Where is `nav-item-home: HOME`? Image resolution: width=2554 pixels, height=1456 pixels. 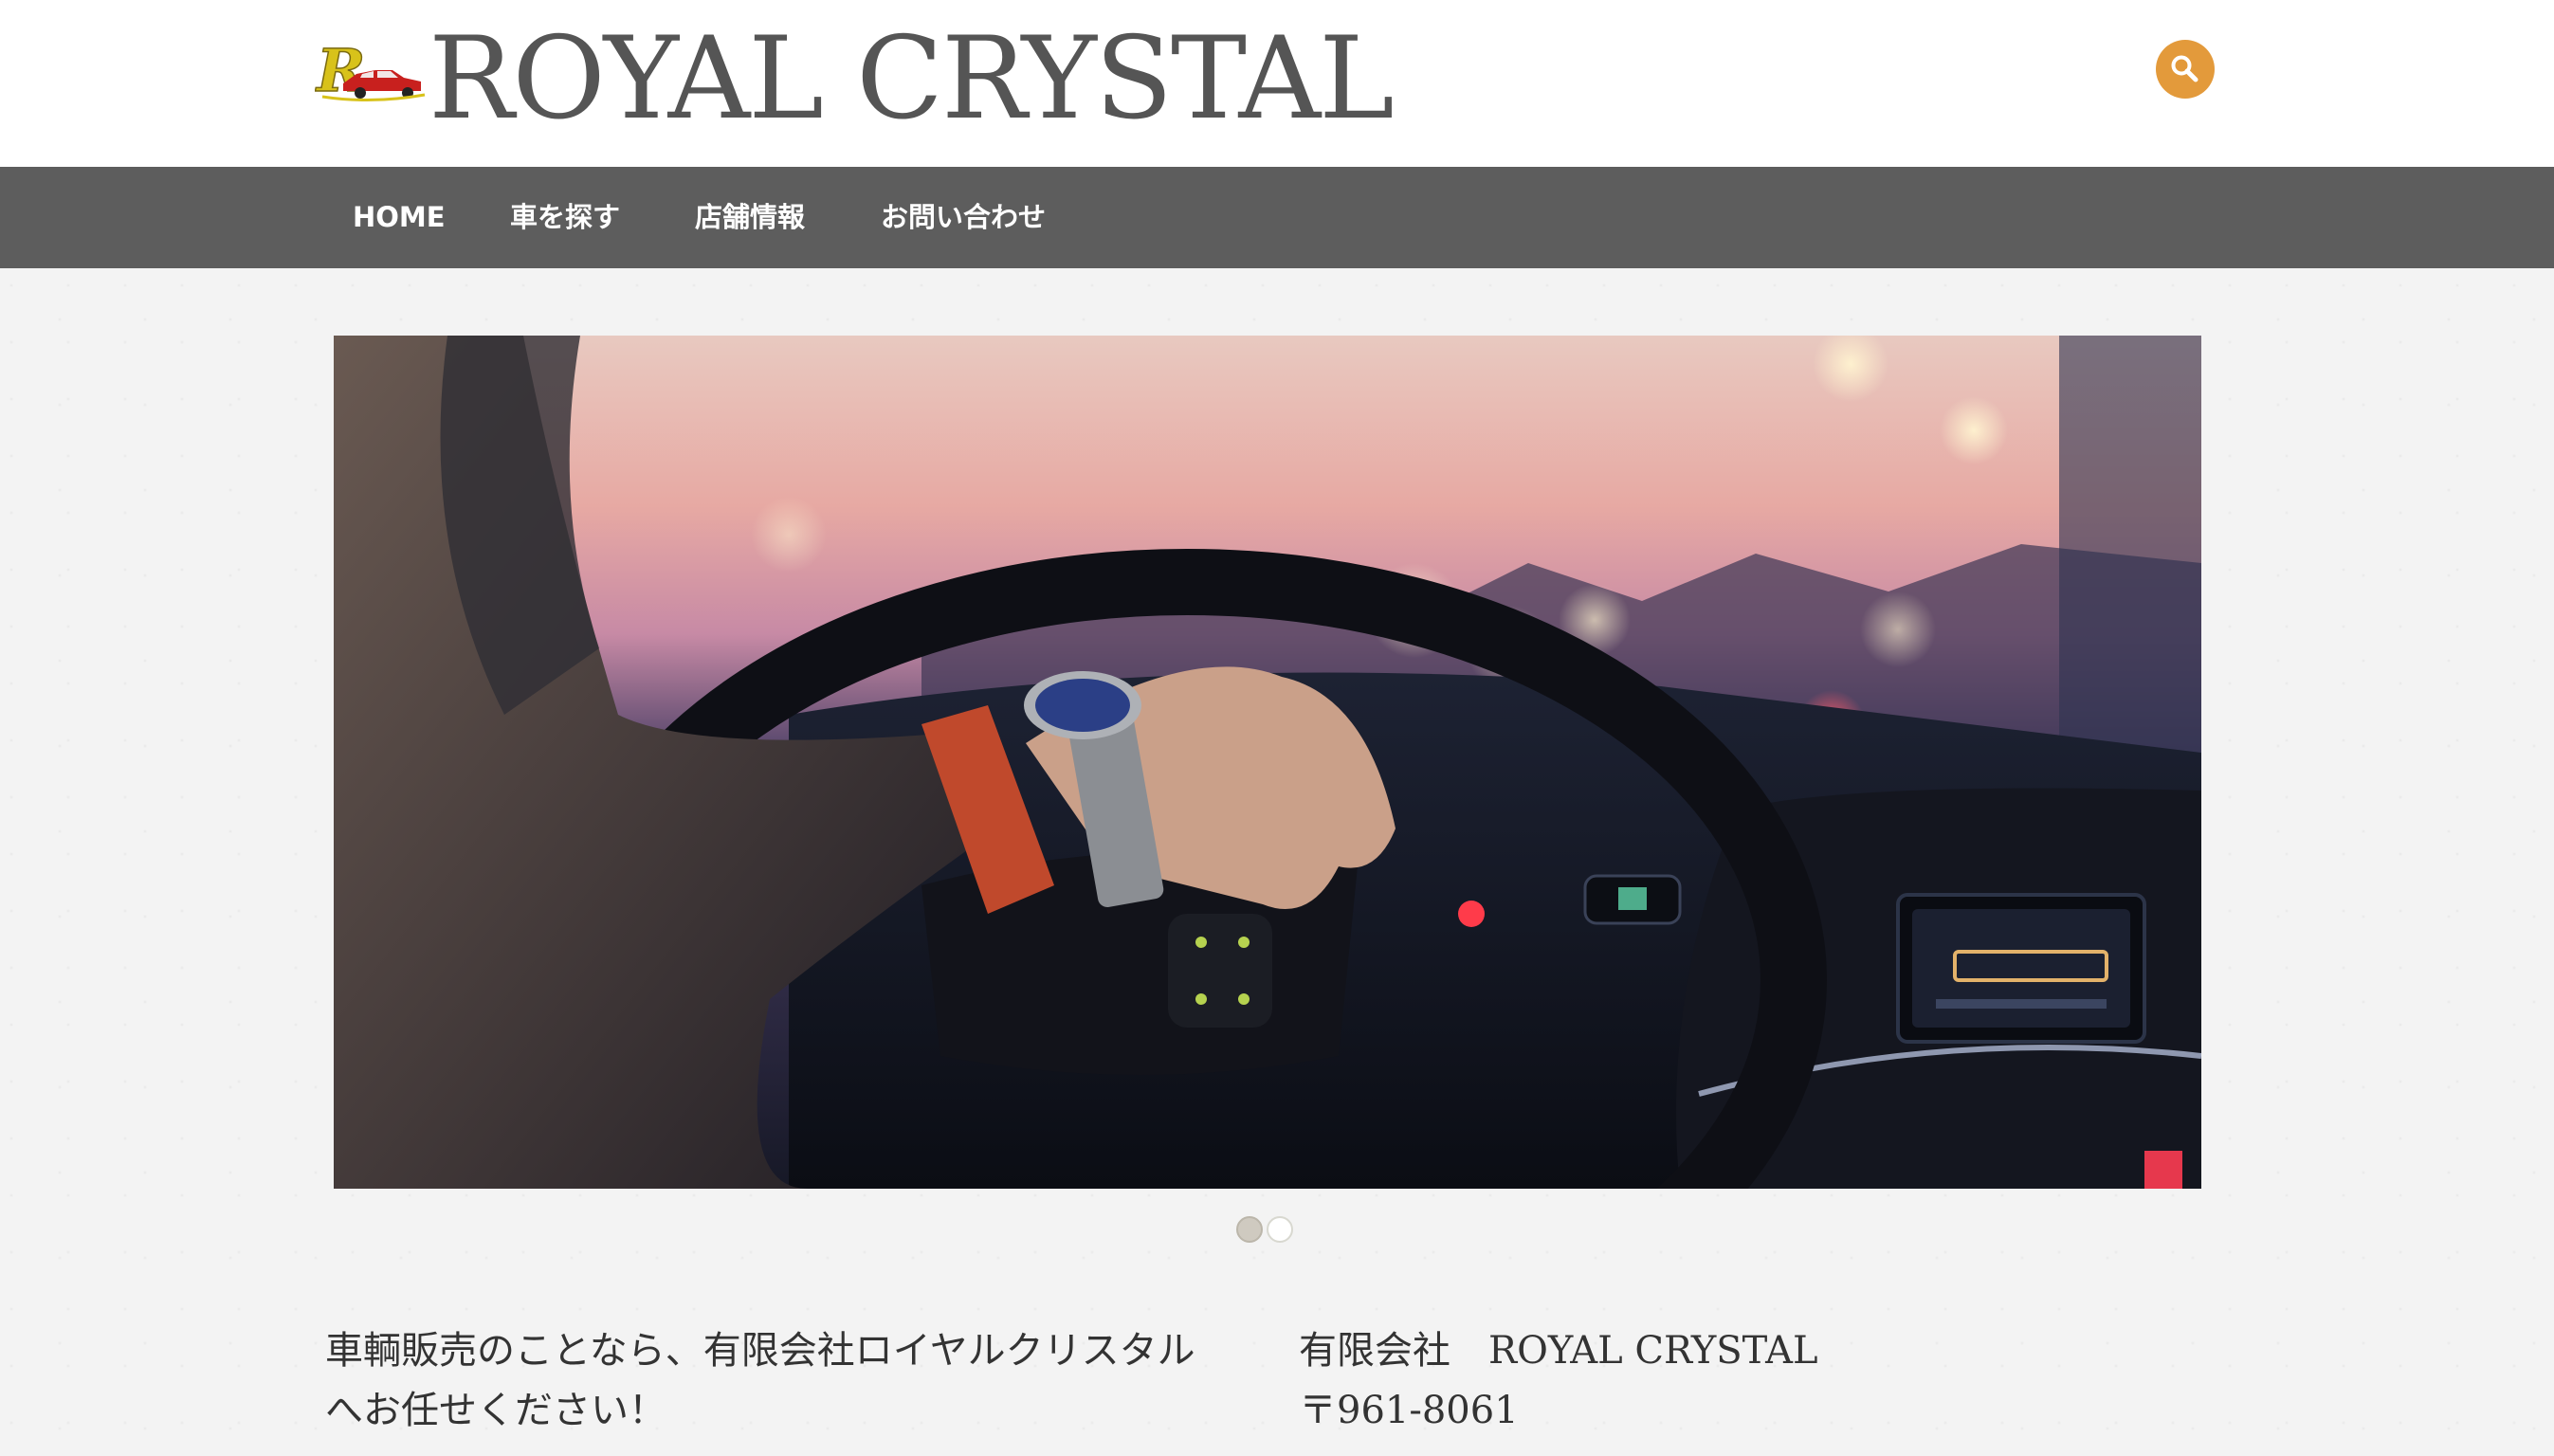 nav-item-home: HOME is located at coordinates (399, 217).